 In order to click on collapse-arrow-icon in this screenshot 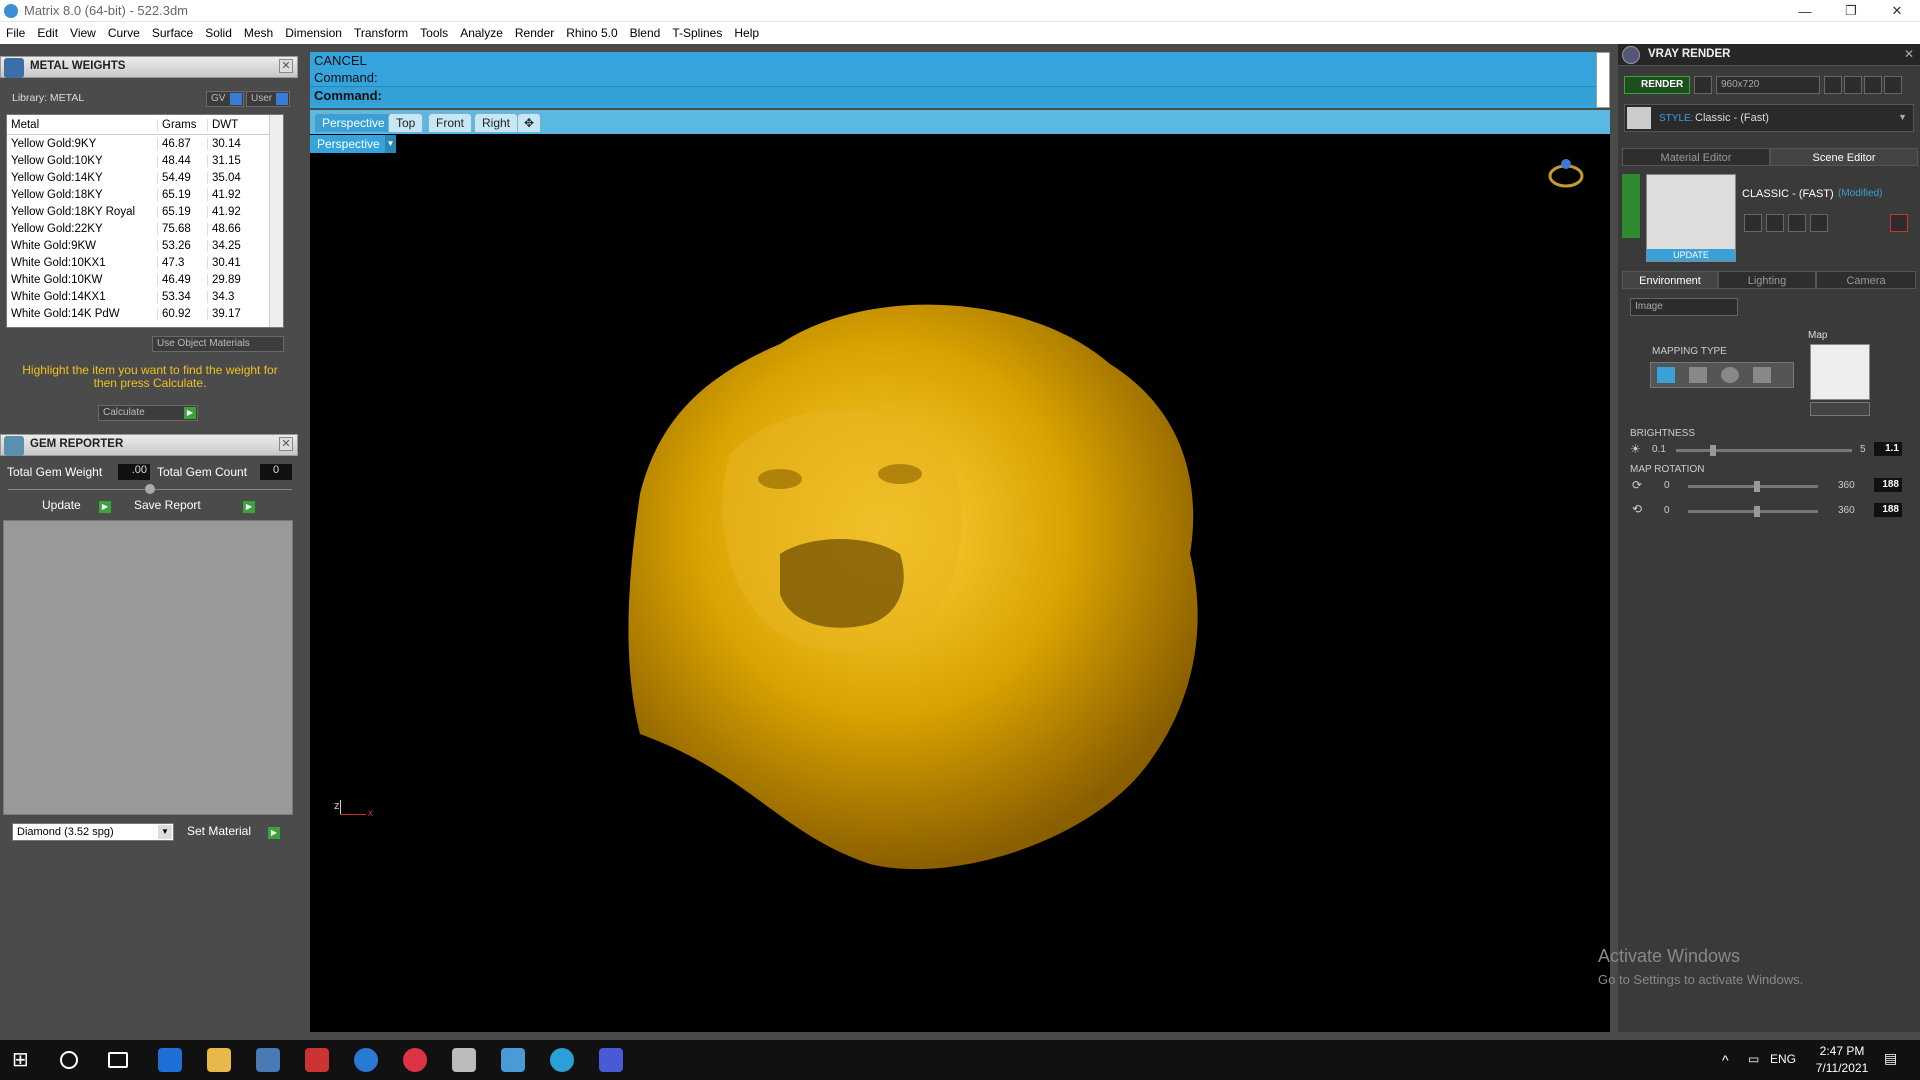, I will do `click(1631, 206)`.